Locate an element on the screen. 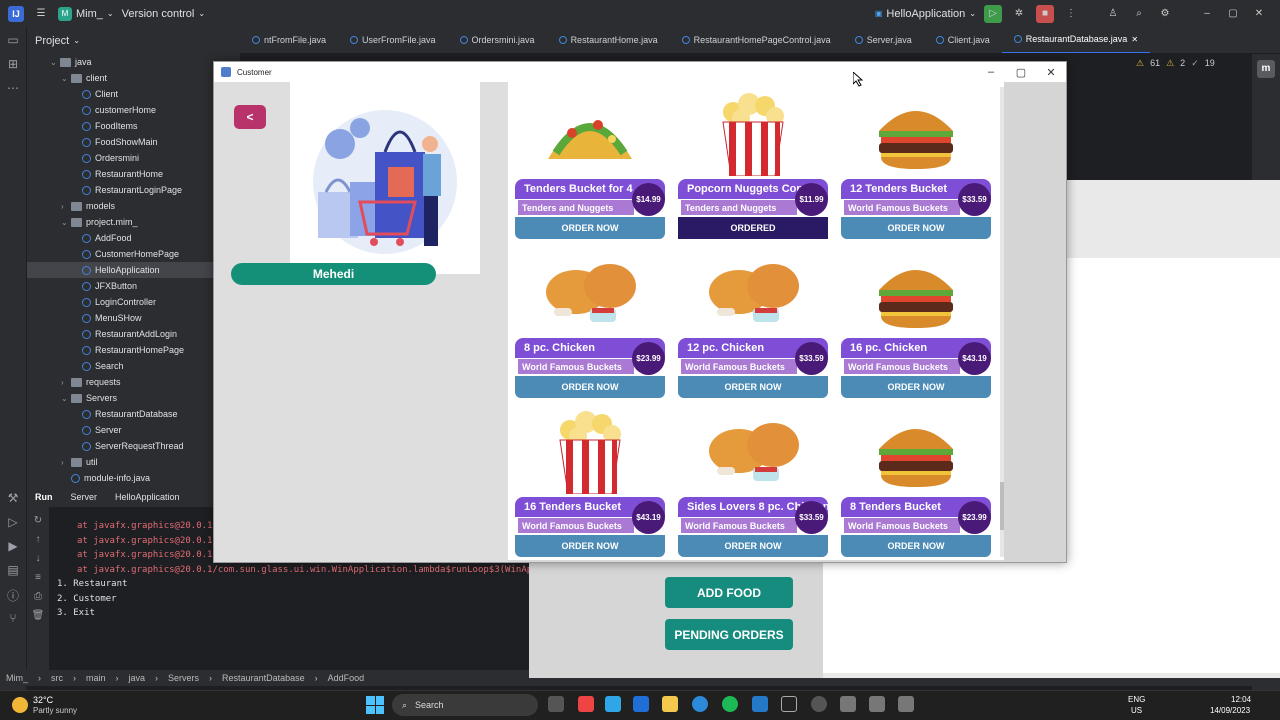 The image size is (1280, 720). tree-item: › models is located at coordinates (133, 206).